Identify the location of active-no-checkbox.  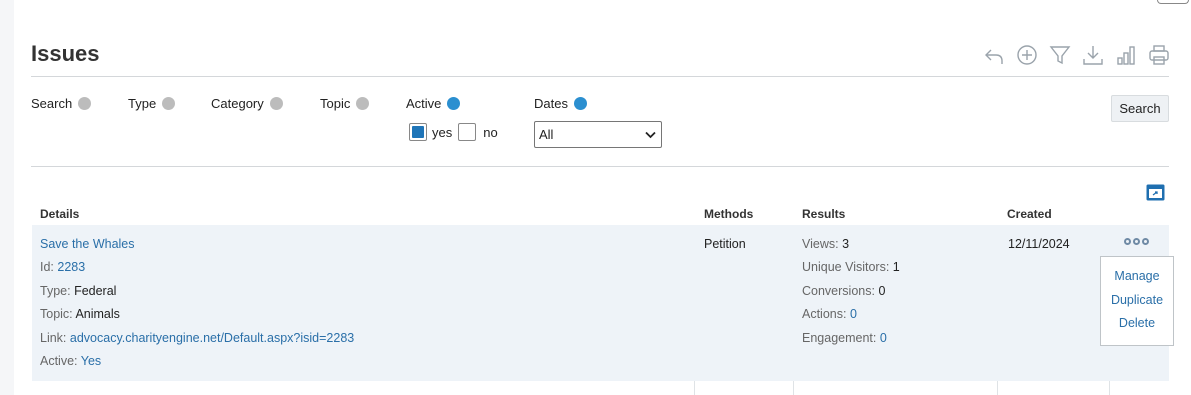
(467, 132).